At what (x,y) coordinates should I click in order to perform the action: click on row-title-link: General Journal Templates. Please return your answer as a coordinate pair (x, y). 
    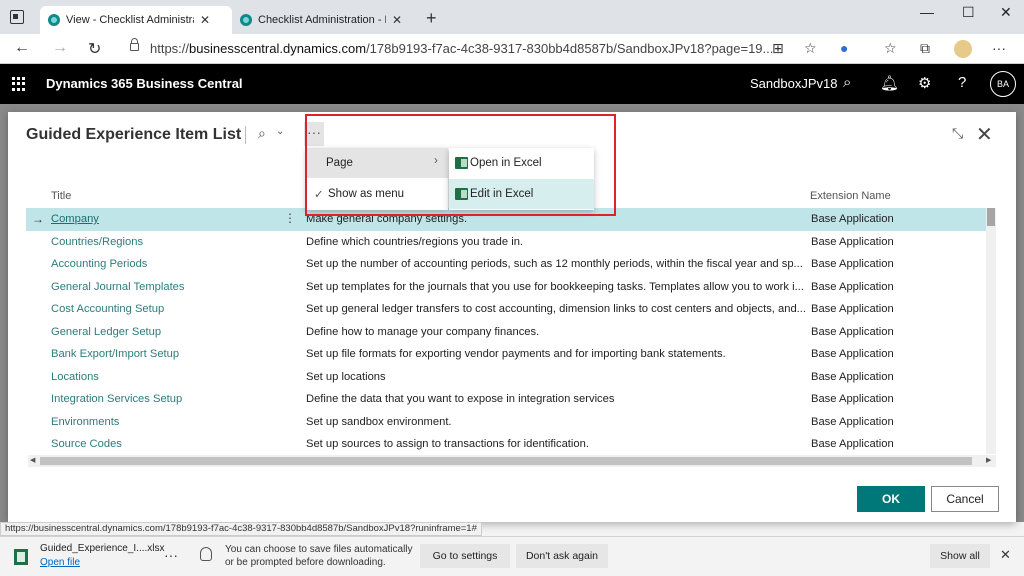
    Looking at the image, I should click on (118, 287).